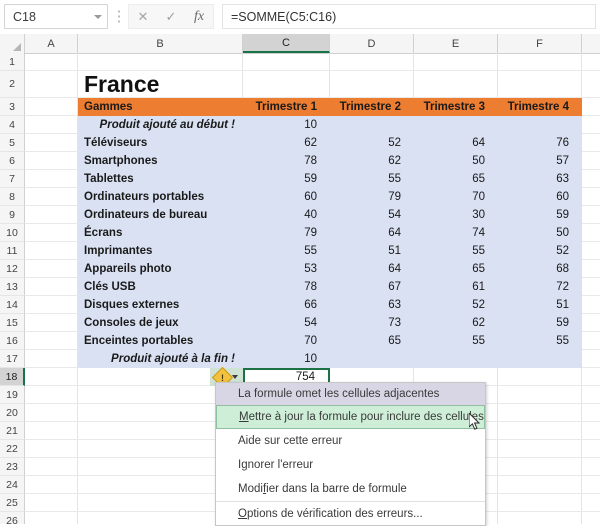  Describe the element at coordinates (286, 125) in the screenshot. I see `note-top-value: 10` at that location.